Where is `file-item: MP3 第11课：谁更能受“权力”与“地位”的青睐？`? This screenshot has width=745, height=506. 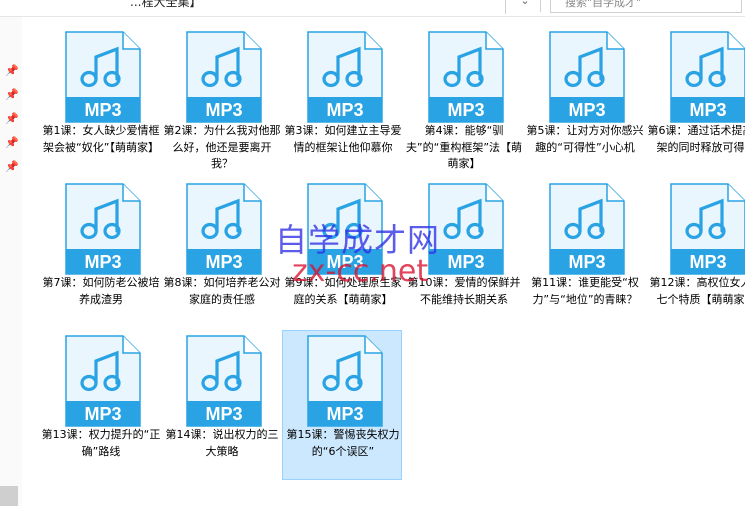 file-item: MP3 第11课：谁更能受“权力”与“地位”的青睐？ is located at coordinates (584, 253).